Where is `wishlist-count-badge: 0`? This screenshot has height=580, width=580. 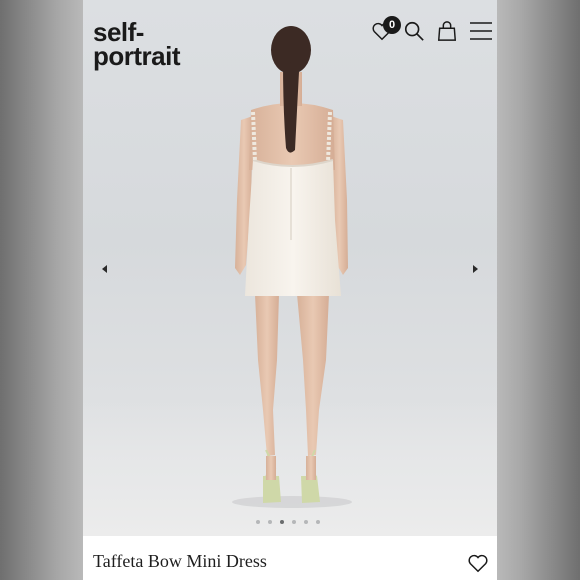 wishlist-count-badge: 0 is located at coordinates (392, 25).